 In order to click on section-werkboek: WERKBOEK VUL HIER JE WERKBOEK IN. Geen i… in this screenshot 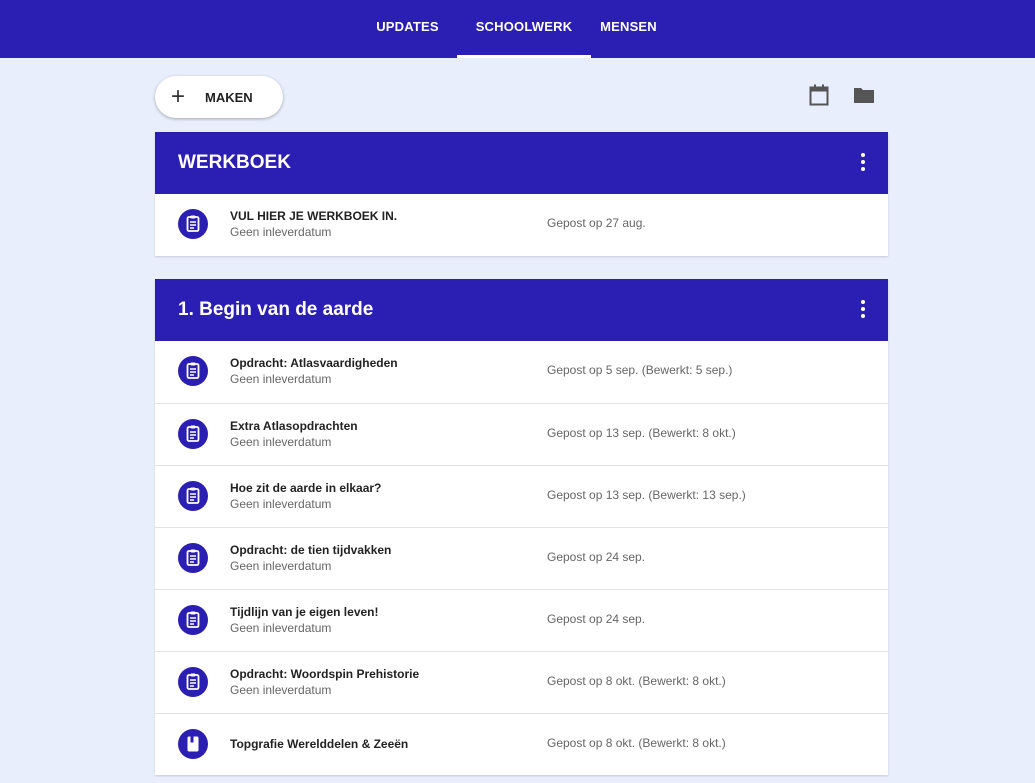, I will do `click(521, 194)`.